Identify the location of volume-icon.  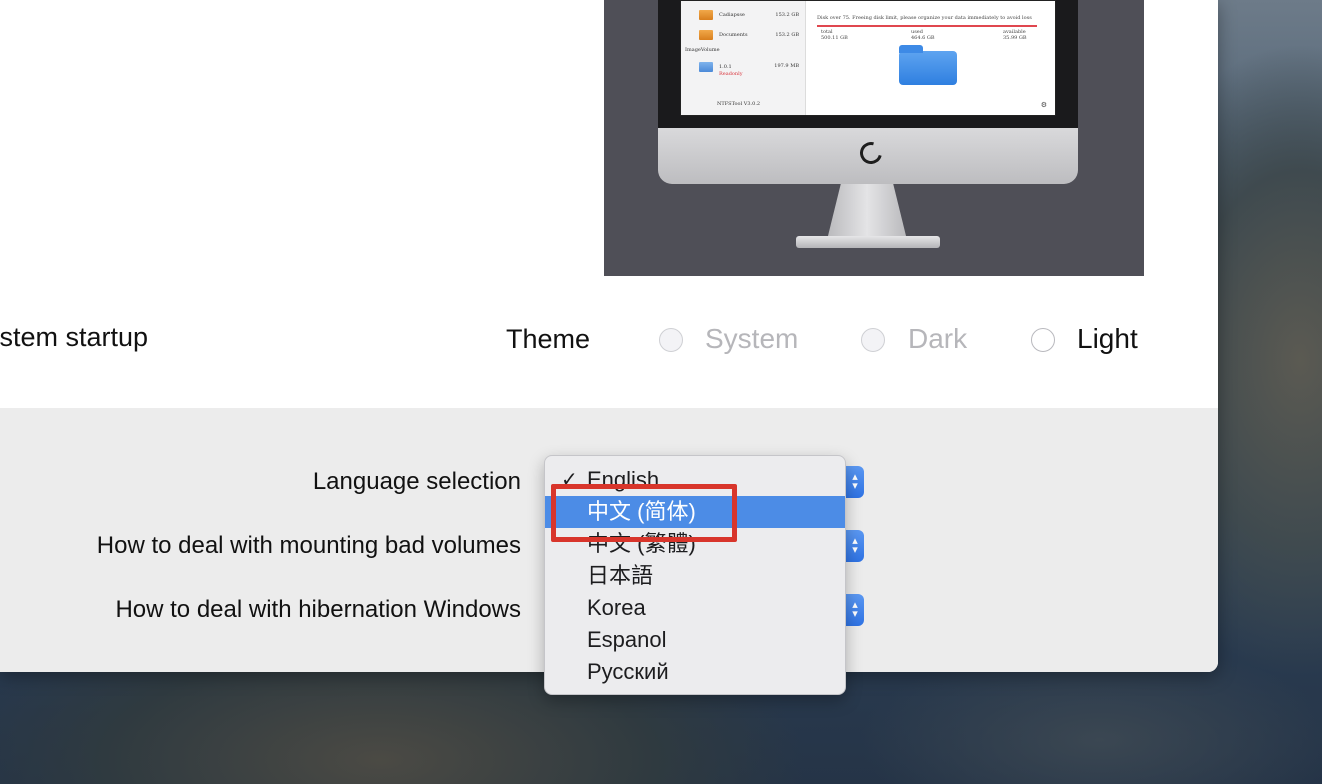
(706, 67).